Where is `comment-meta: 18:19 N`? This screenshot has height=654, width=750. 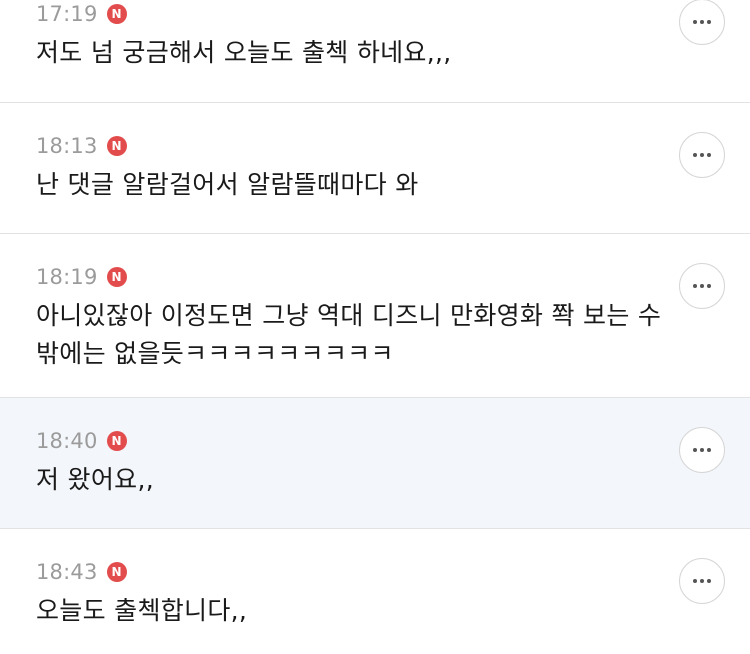 comment-meta: 18:19 N is located at coordinates (81, 277).